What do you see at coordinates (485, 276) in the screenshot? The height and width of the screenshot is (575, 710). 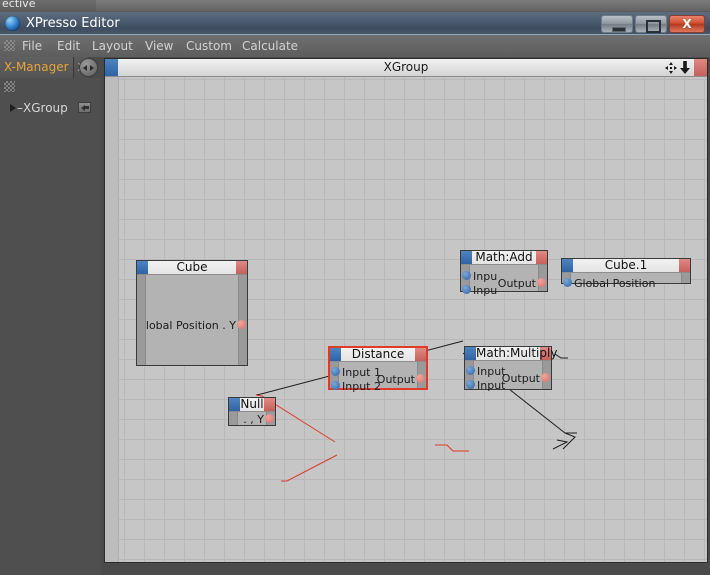 I see `input-port-label-0: Inpu` at bounding box center [485, 276].